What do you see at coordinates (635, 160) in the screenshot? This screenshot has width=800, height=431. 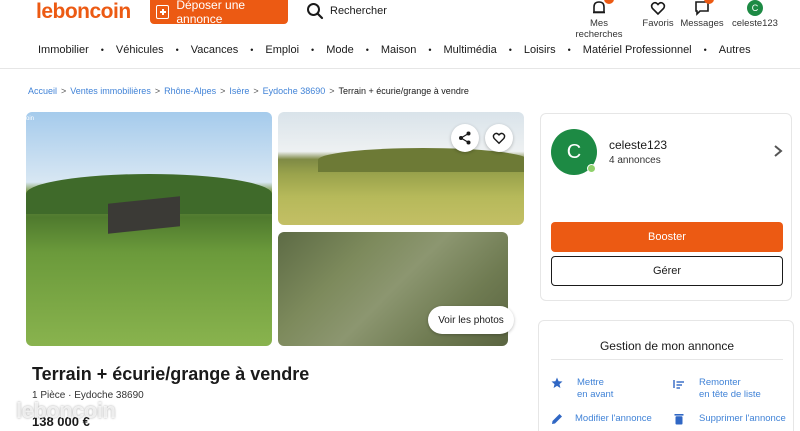 I see `seller-ad-count: 4 annonces` at bounding box center [635, 160].